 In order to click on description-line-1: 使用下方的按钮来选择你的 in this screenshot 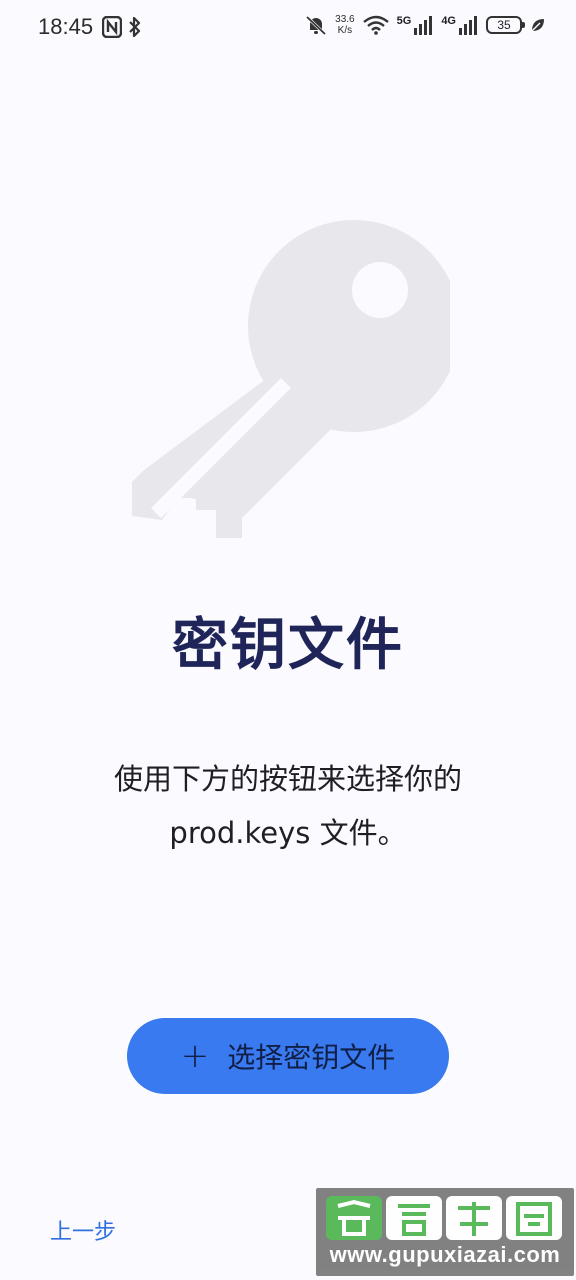, I will do `click(287, 779)`.